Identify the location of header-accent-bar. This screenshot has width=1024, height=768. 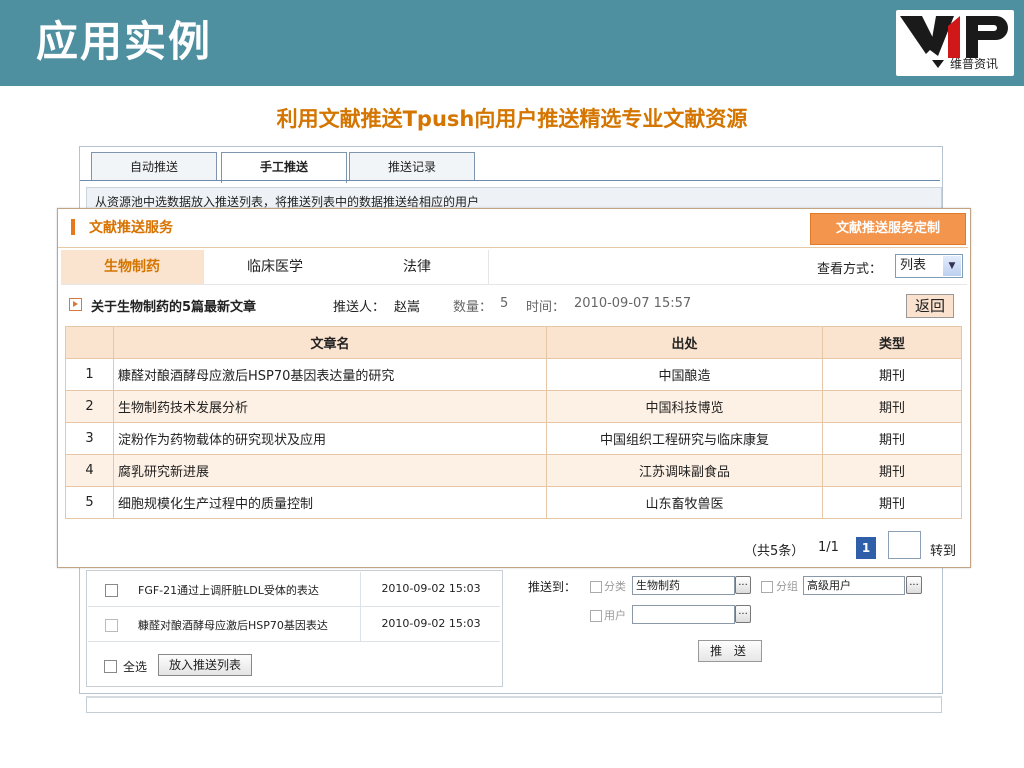
(73, 227).